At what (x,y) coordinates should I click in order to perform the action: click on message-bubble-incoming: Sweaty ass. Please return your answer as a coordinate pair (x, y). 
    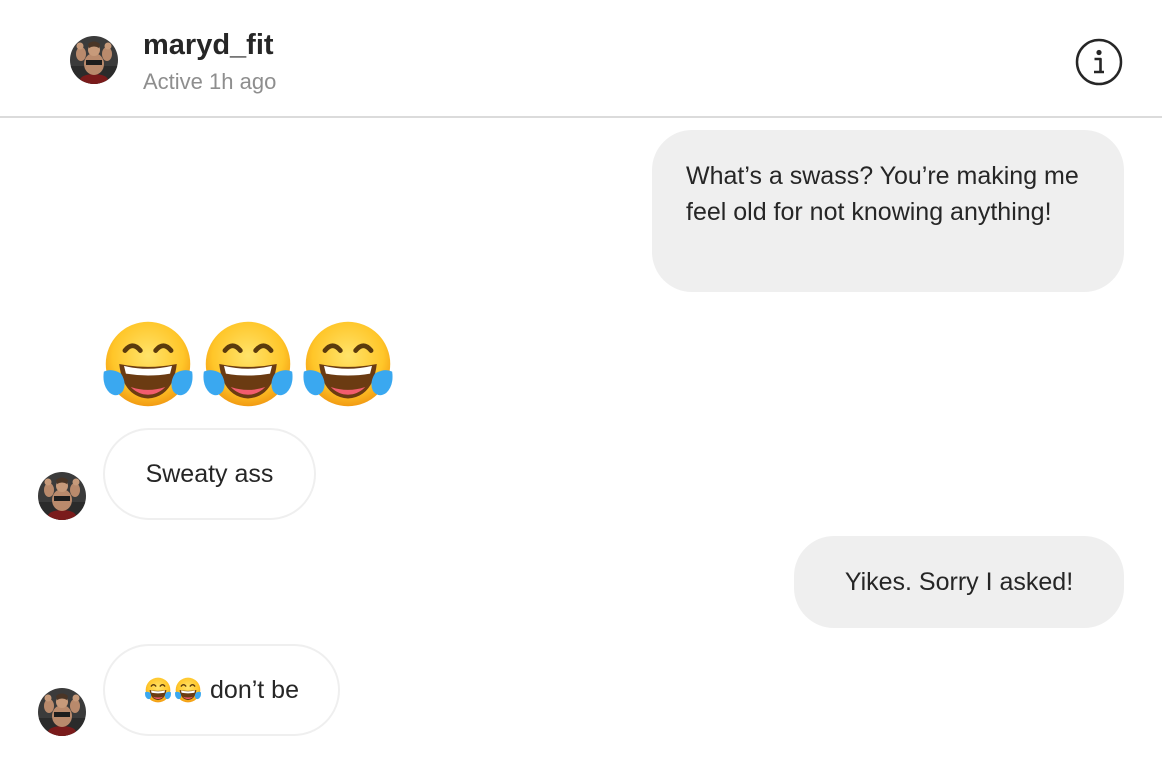
    Looking at the image, I should click on (209, 474).